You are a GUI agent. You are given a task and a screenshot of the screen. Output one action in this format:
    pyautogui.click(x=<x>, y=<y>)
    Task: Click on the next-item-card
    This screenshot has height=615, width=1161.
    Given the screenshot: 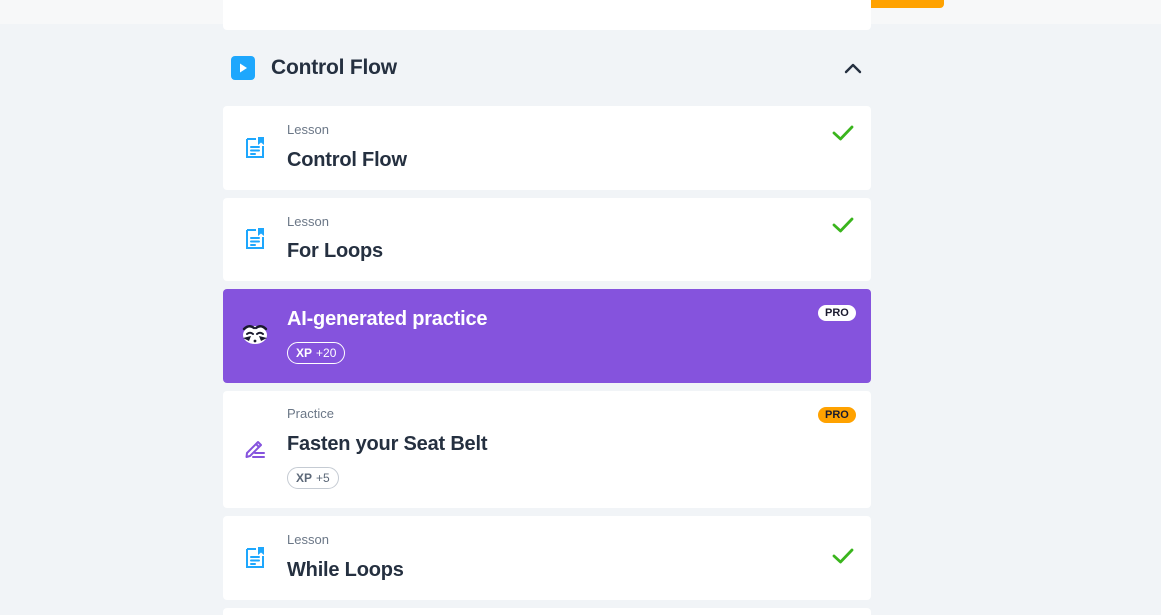 What is the action you would take?
    pyautogui.click(x=547, y=611)
    